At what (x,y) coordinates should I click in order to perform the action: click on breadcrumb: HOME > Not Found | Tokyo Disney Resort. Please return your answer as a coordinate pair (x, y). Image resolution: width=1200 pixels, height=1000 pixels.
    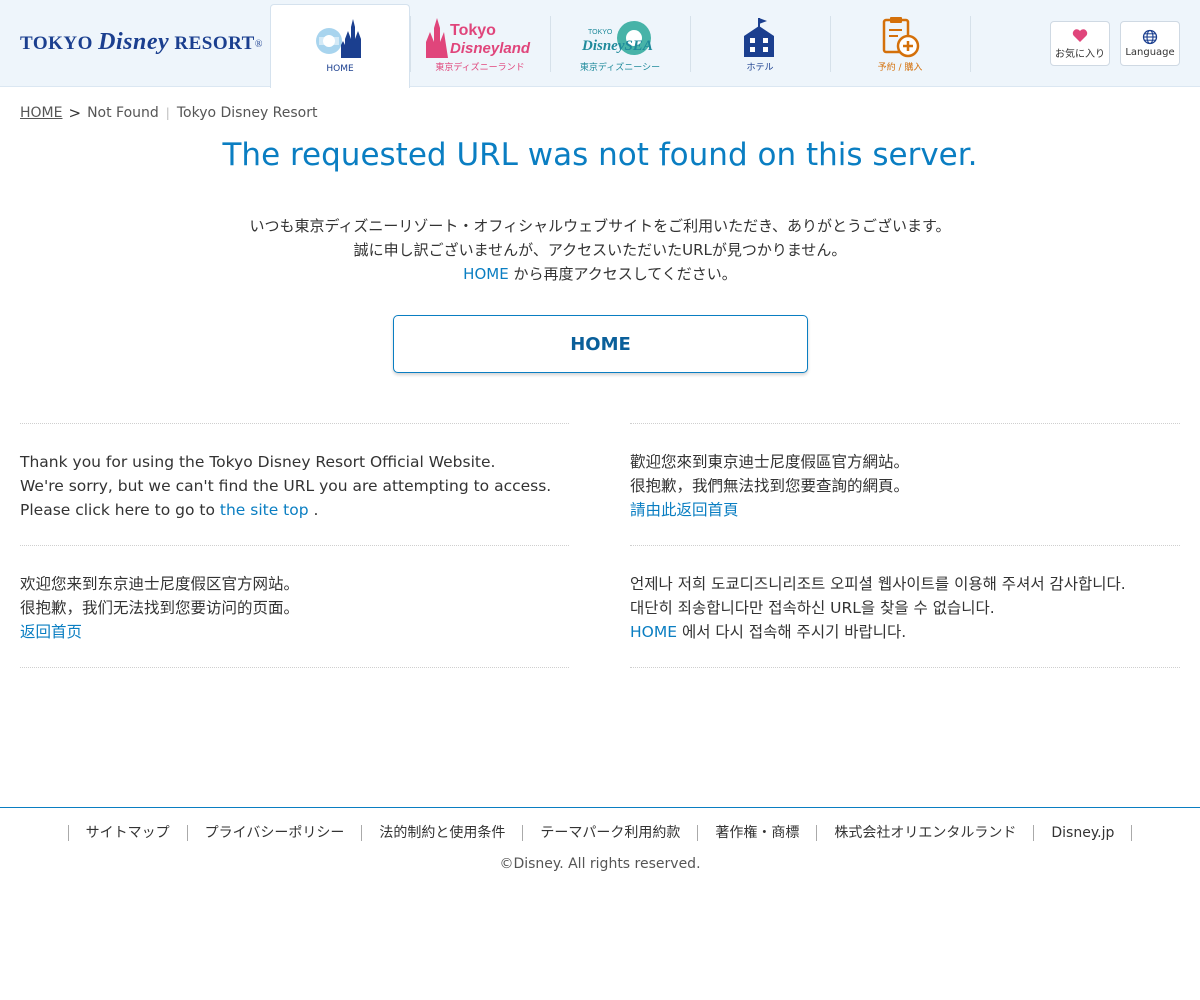
    Looking at the image, I should click on (169, 113).